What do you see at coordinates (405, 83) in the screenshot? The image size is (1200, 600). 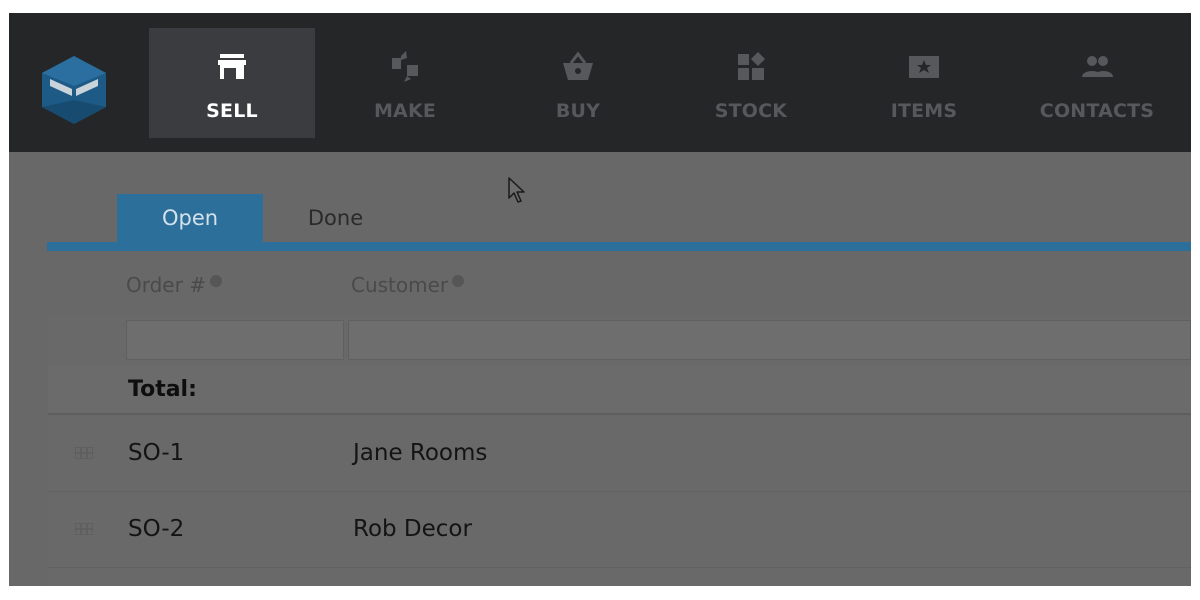 I see `nav-make: MAKE` at bounding box center [405, 83].